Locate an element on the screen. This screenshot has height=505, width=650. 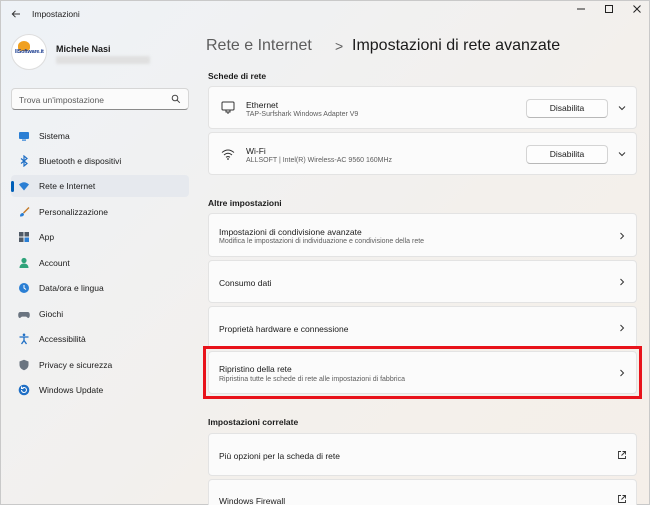
brush-icon is located at coordinates (25, 212).